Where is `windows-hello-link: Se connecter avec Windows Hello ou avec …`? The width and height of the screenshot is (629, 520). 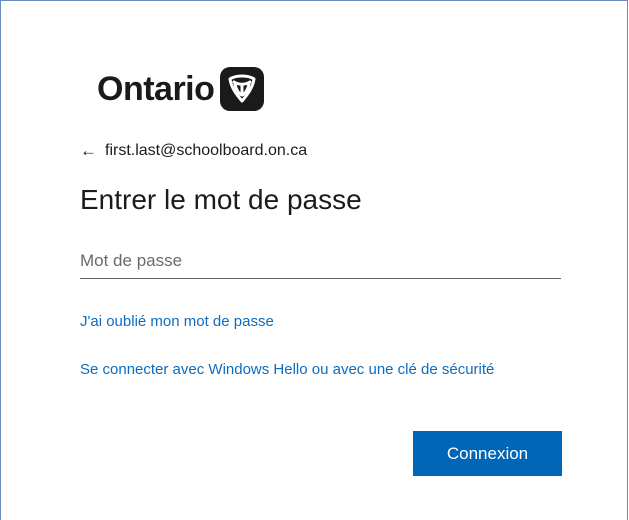
windows-hello-link: Se connecter avec Windows Hello ou avec … is located at coordinates (300, 370).